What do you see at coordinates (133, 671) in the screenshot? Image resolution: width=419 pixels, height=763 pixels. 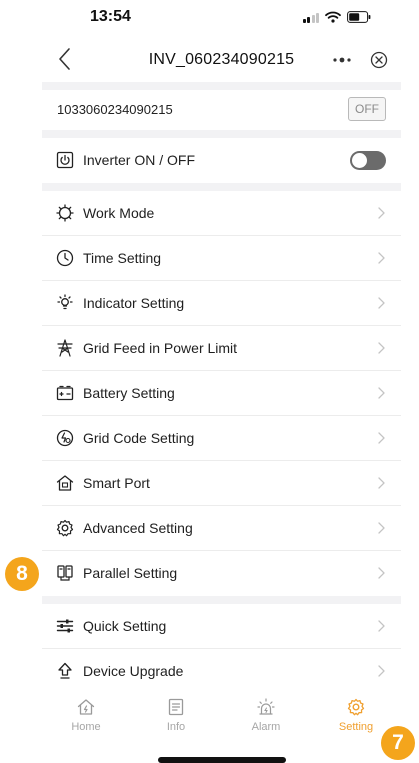 I see `menu-item-label: Device Upgrade` at bounding box center [133, 671].